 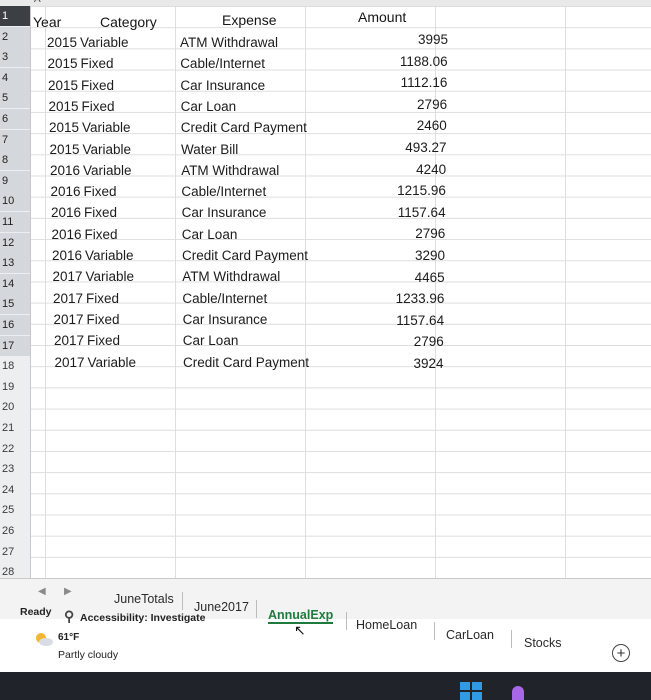 What do you see at coordinates (15, 469) in the screenshot?
I see `row-number: 23` at bounding box center [15, 469].